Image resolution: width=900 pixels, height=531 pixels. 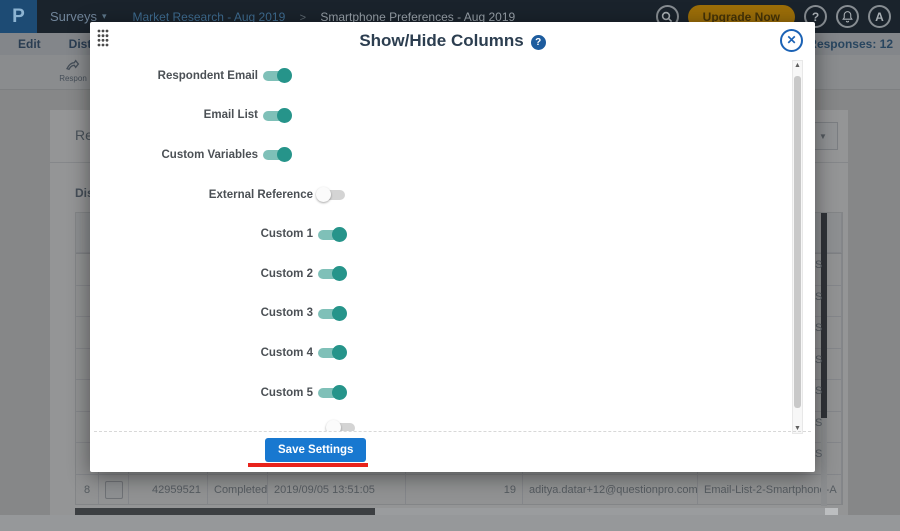 What do you see at coordinates (538, 42) in the screenshot?
I see `modal-help-icon: ?` at bounding box center [538, 42].